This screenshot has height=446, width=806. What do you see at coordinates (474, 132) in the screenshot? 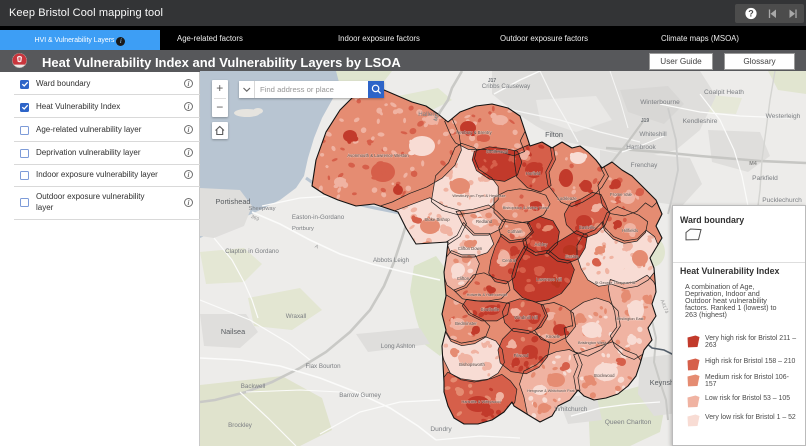
I see `svg-text: Henbury & Brentry` at bounding box center [474, 132].